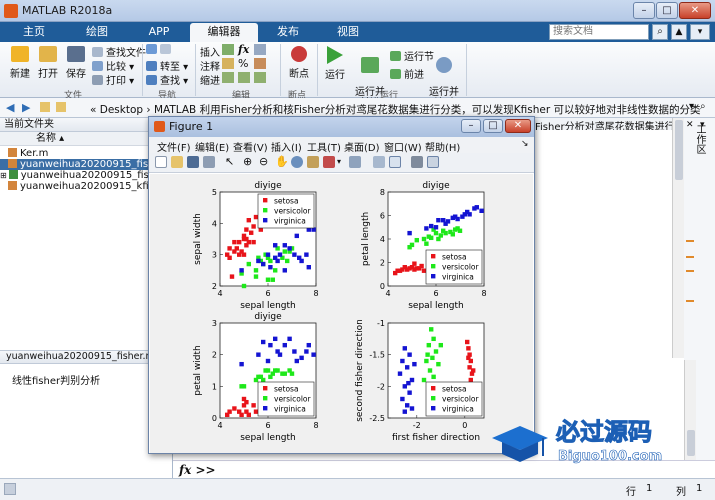  I want to click on outdent-icon, so click(260, 77).